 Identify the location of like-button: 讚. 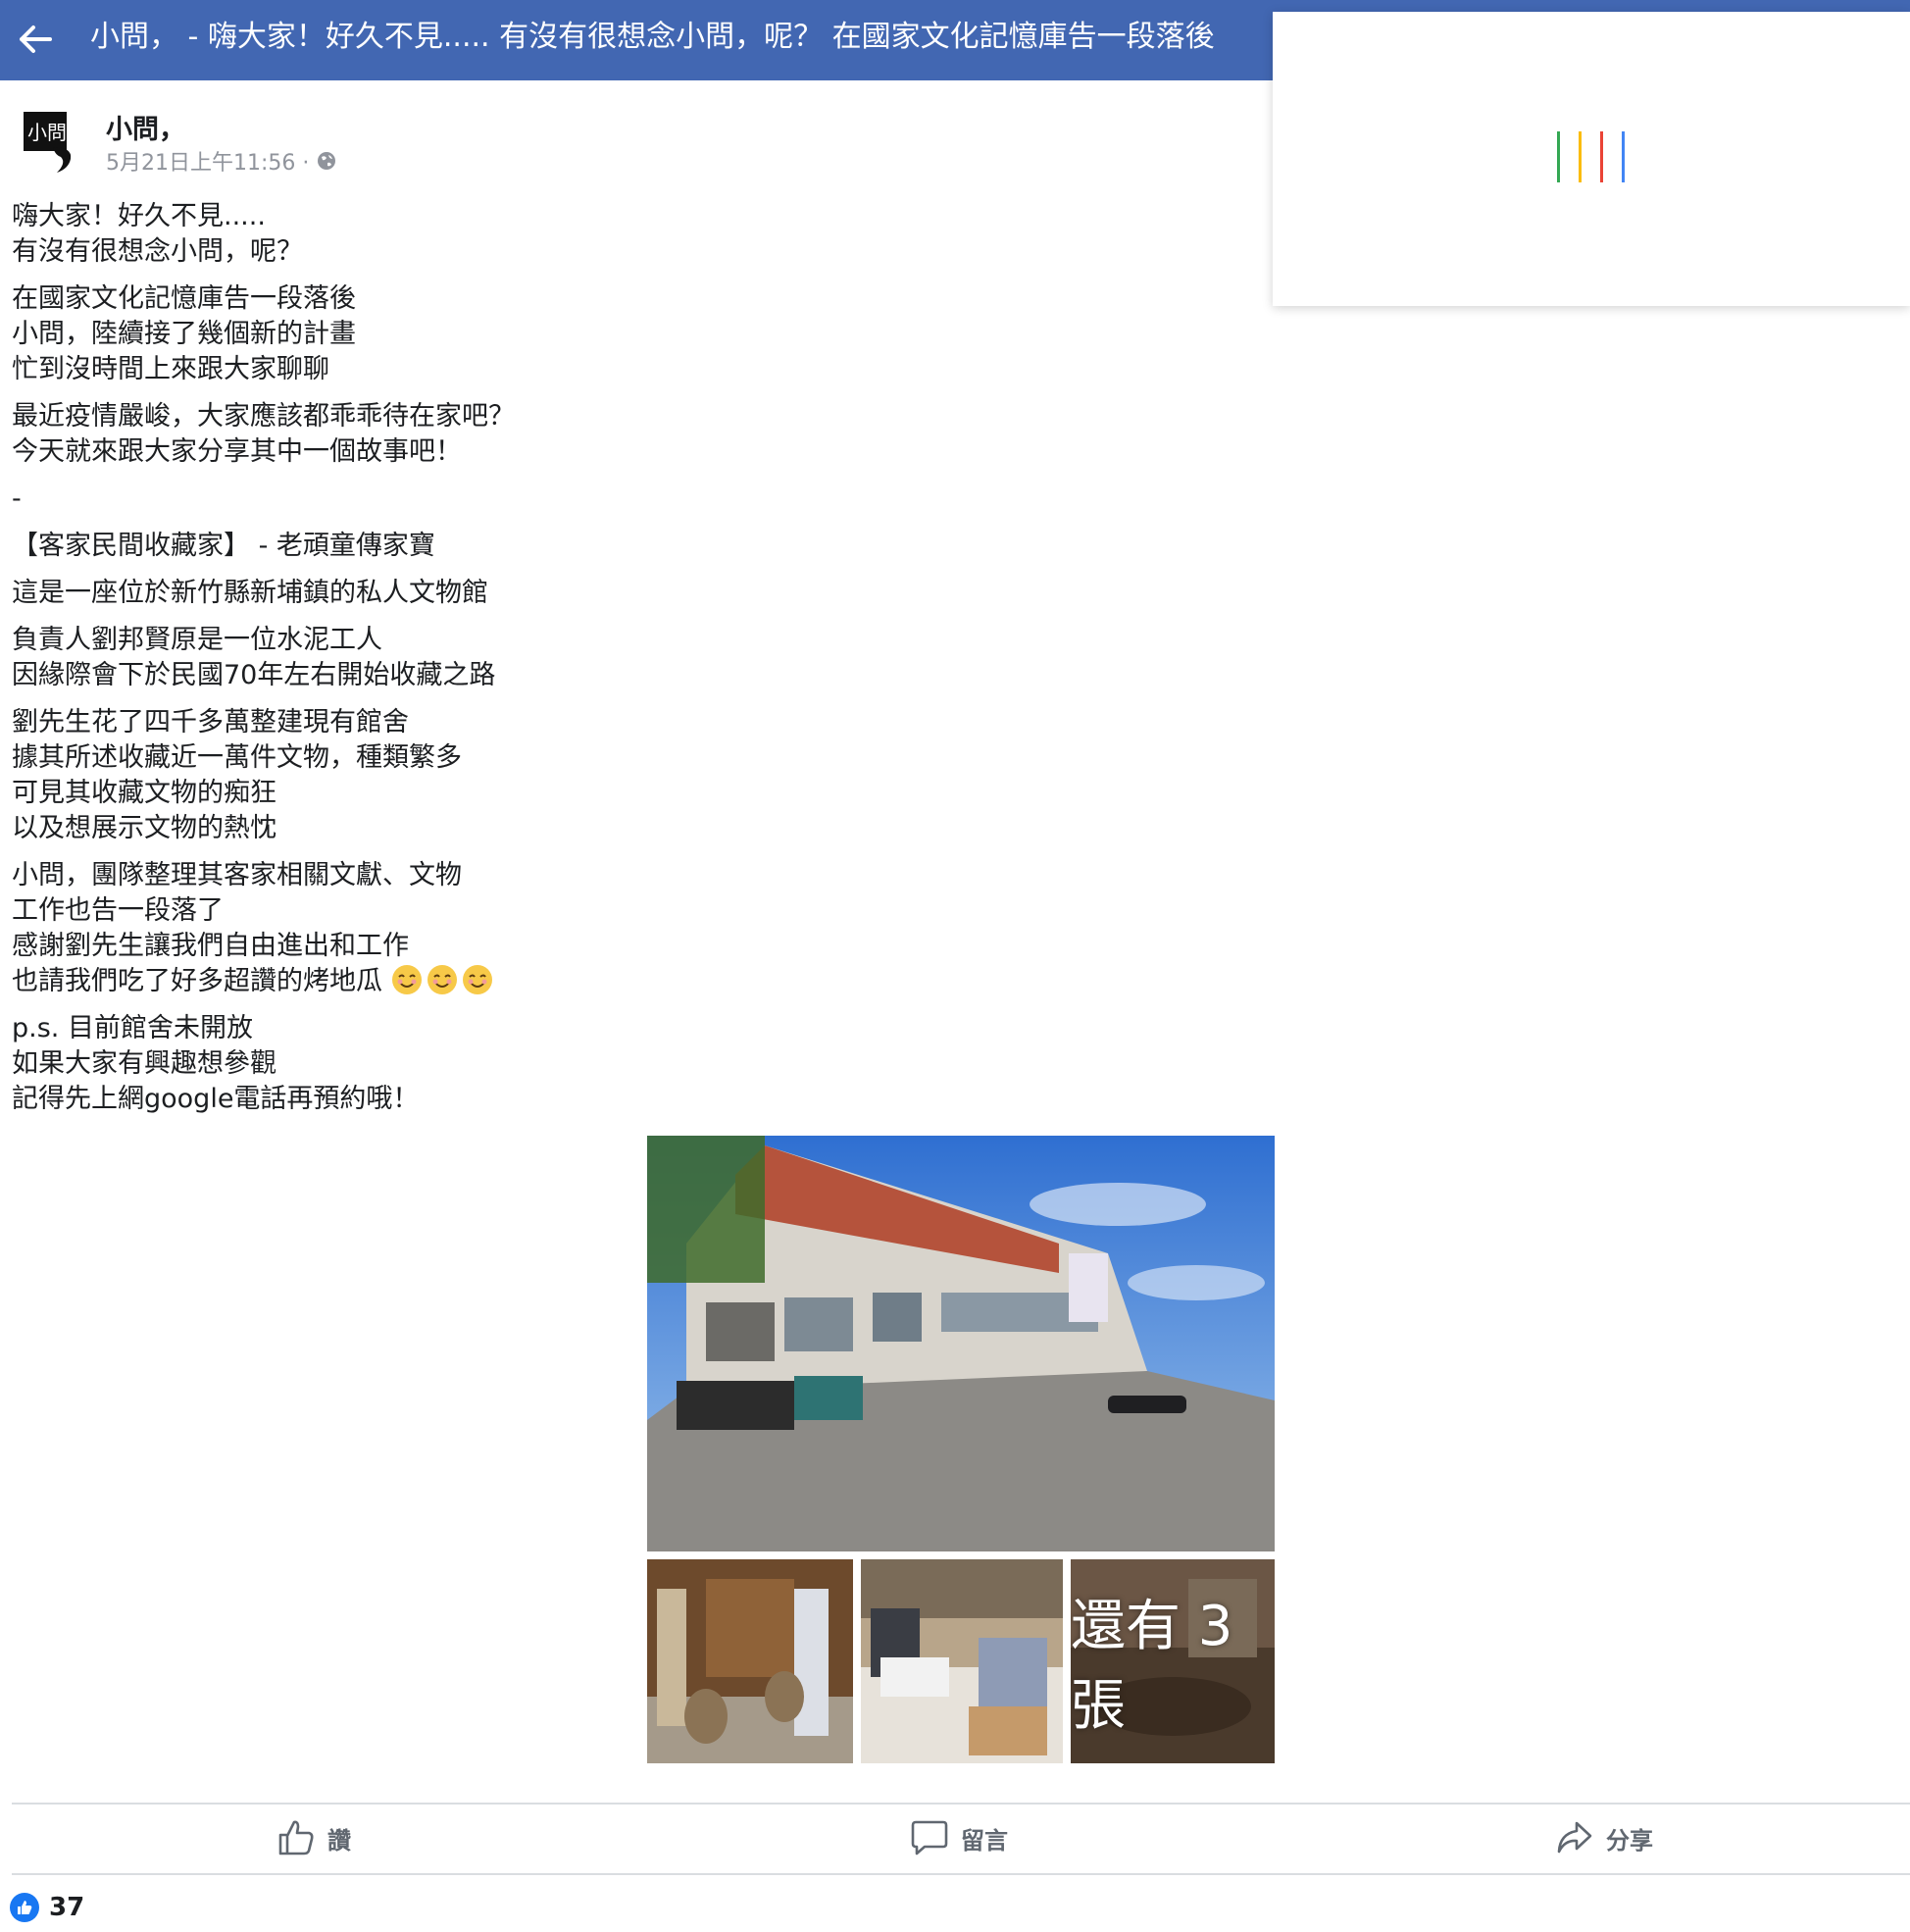
(313, 1838).